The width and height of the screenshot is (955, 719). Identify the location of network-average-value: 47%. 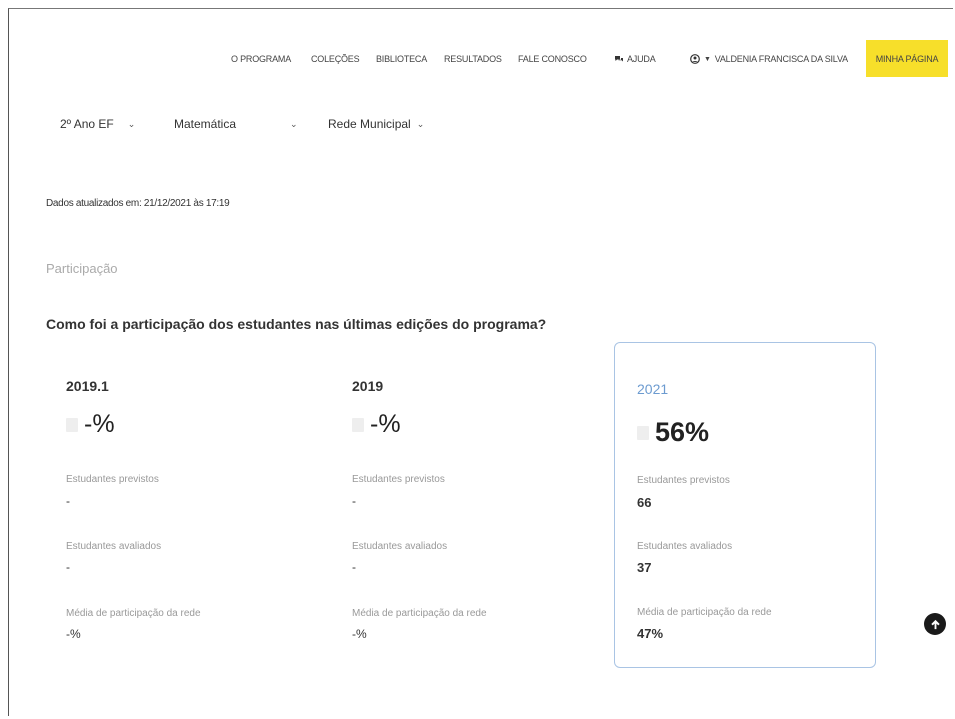
(650, 633).